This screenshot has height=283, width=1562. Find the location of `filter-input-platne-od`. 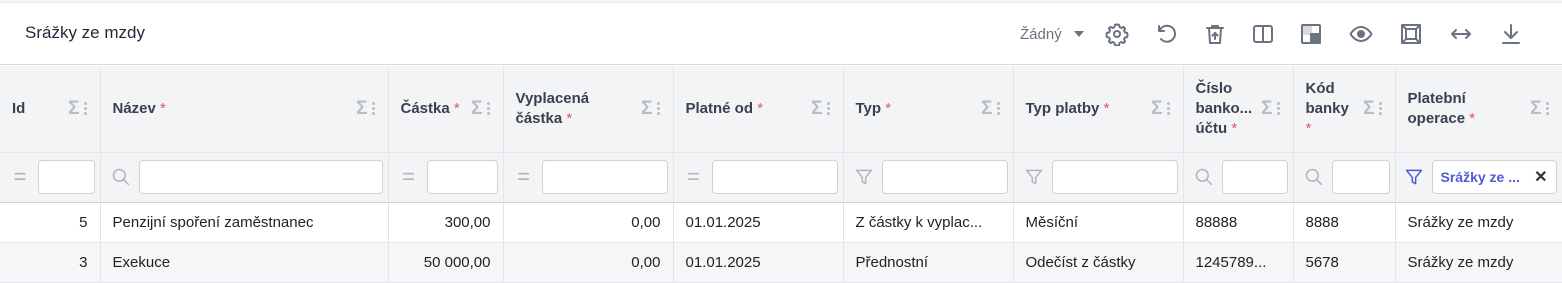

filter-input-platne-od is located at coordinates (774, 177).